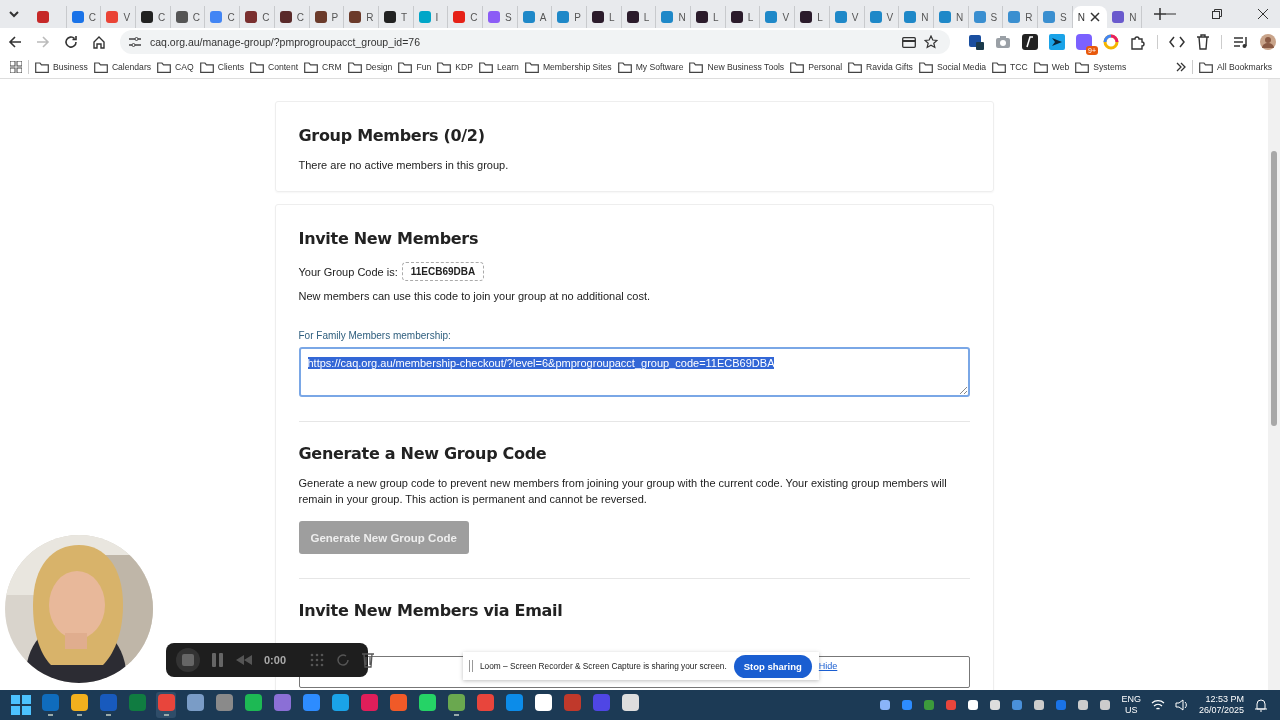 This screenshot has width=1280, height=720. I want to click on date-text: 26/07/2025, so click(1221, 710).